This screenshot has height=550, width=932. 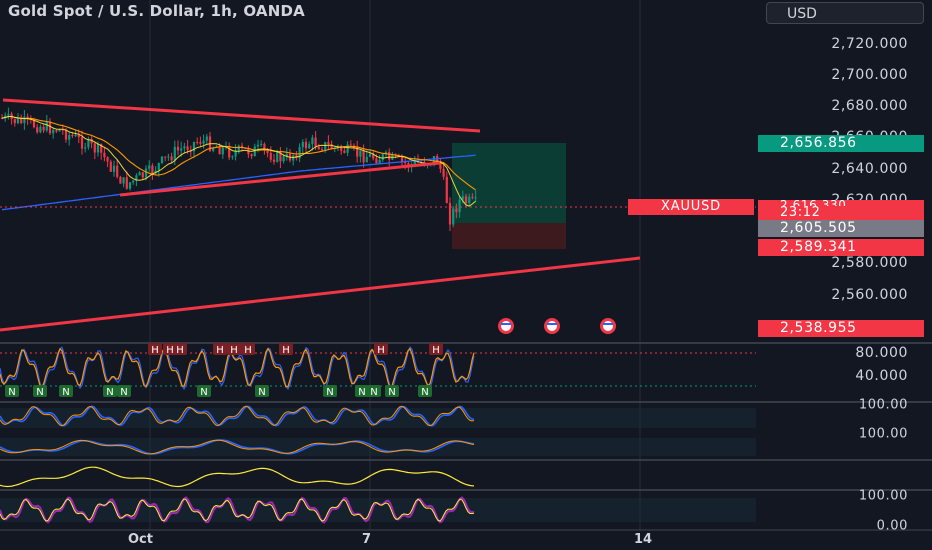 What do you see at coordinates (869, 106) in the screenshot?
I see `price-axis-label: 2,680.000` at bounding box center [869, 106].